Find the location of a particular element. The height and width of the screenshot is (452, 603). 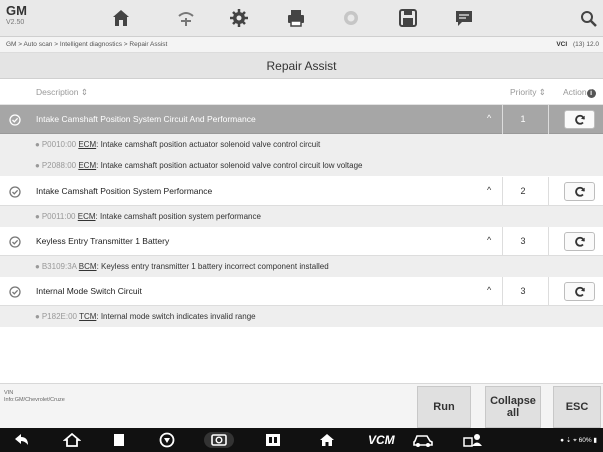

browser-icon is located at coordinates (167, 440).